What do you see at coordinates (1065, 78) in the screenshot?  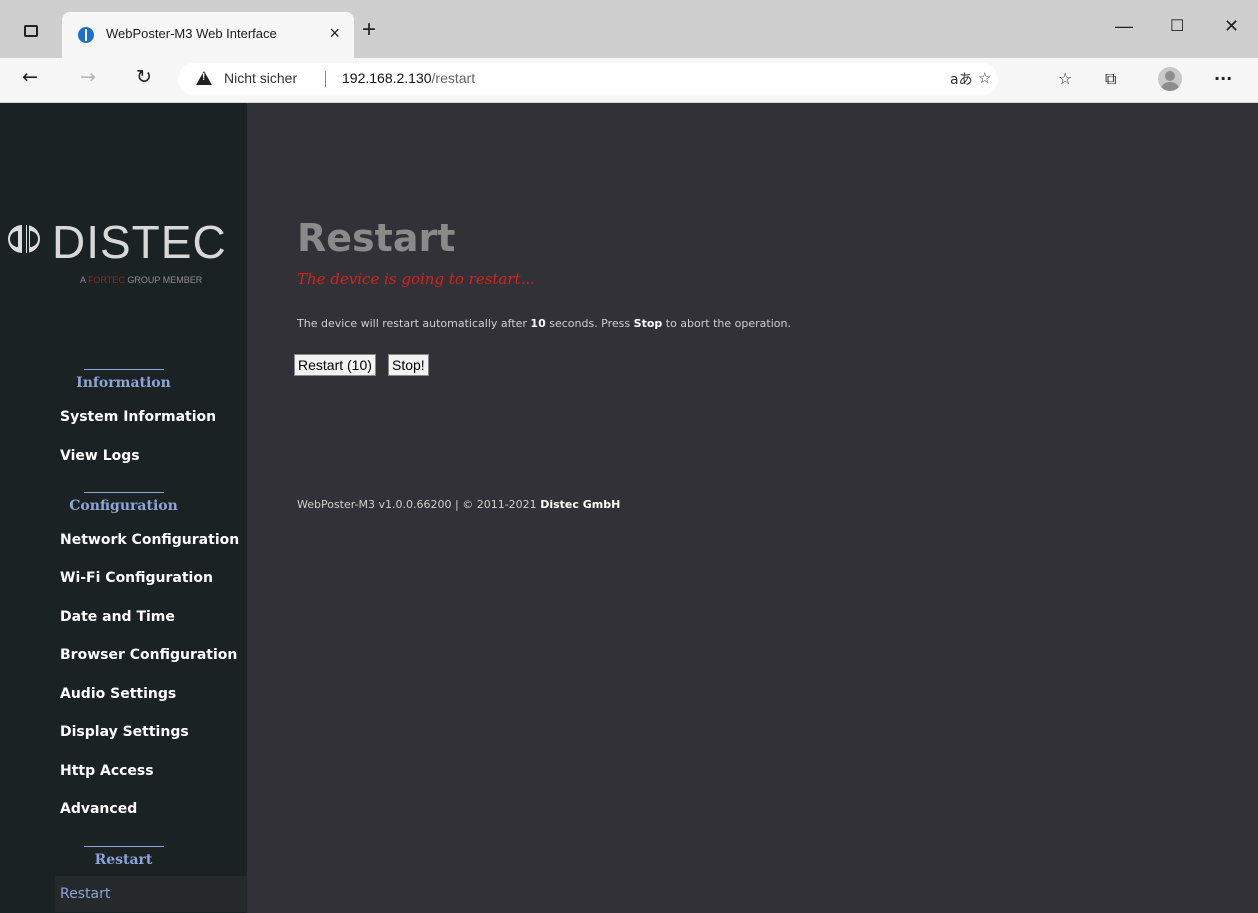 I see `favorites-icon: ☆` at bounding box center [1065, 78].